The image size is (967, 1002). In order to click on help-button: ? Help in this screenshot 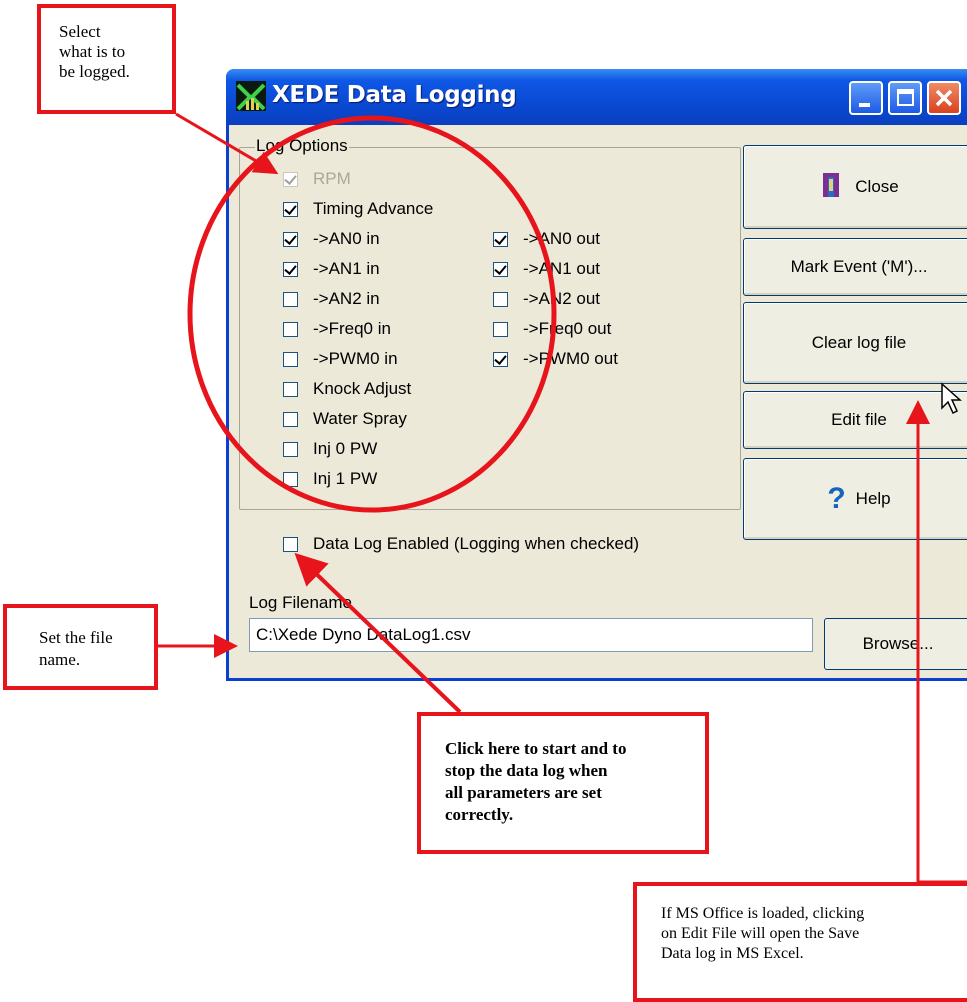, I will do `click(855, 499)`.